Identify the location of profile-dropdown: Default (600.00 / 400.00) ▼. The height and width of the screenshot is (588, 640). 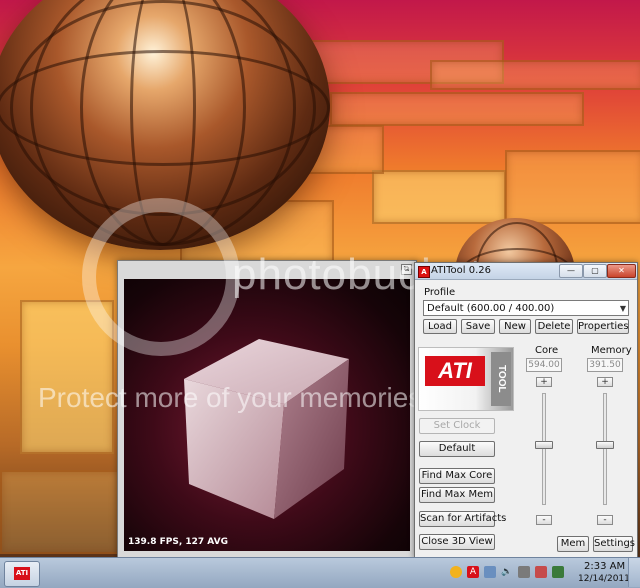
(526, 308).